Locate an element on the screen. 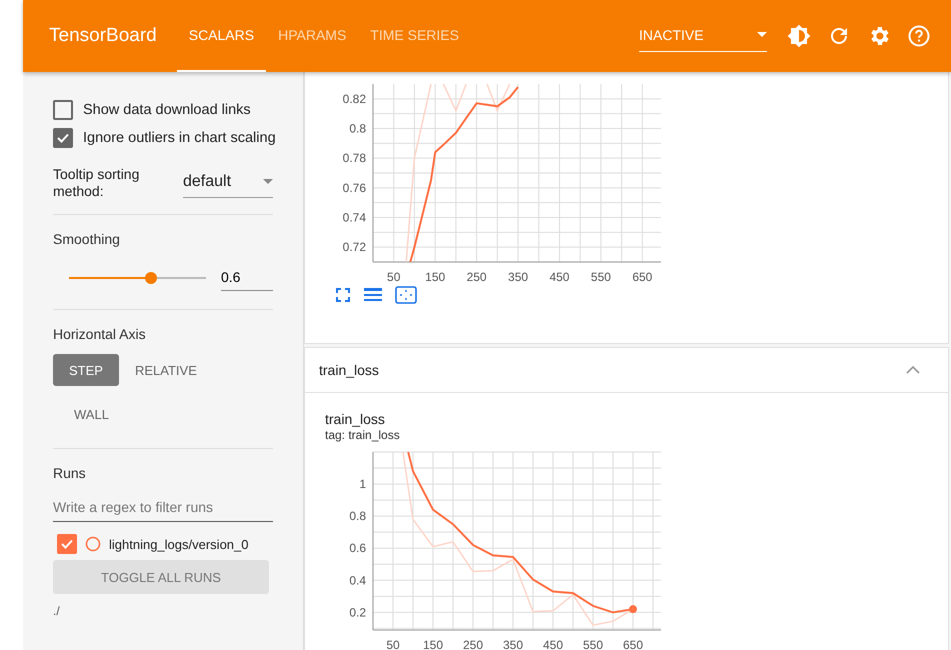  chart-title: train_loss is located at coordinates (355, 419).